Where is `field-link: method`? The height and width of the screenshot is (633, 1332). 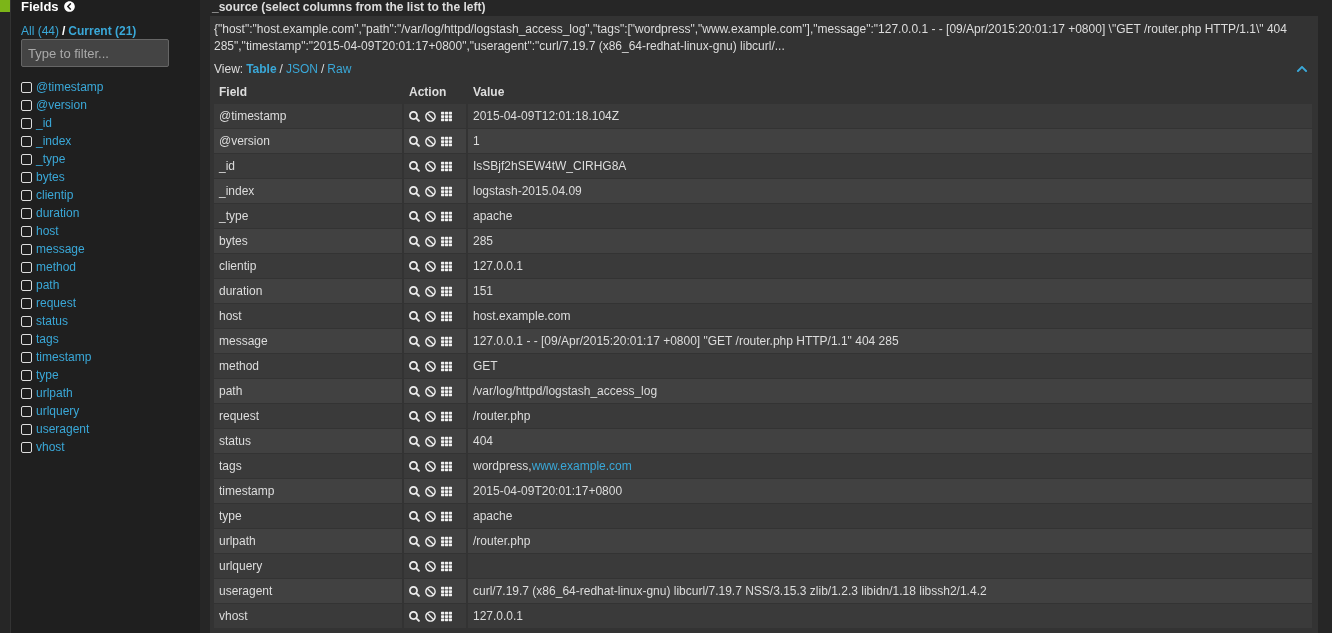 field-link: method is located at coordinates (56, 267).